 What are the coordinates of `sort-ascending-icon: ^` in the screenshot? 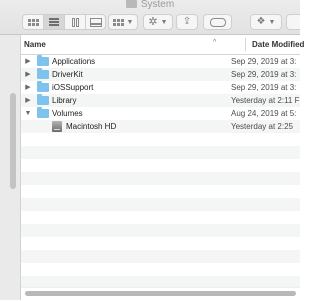 It's located at (215, 42).